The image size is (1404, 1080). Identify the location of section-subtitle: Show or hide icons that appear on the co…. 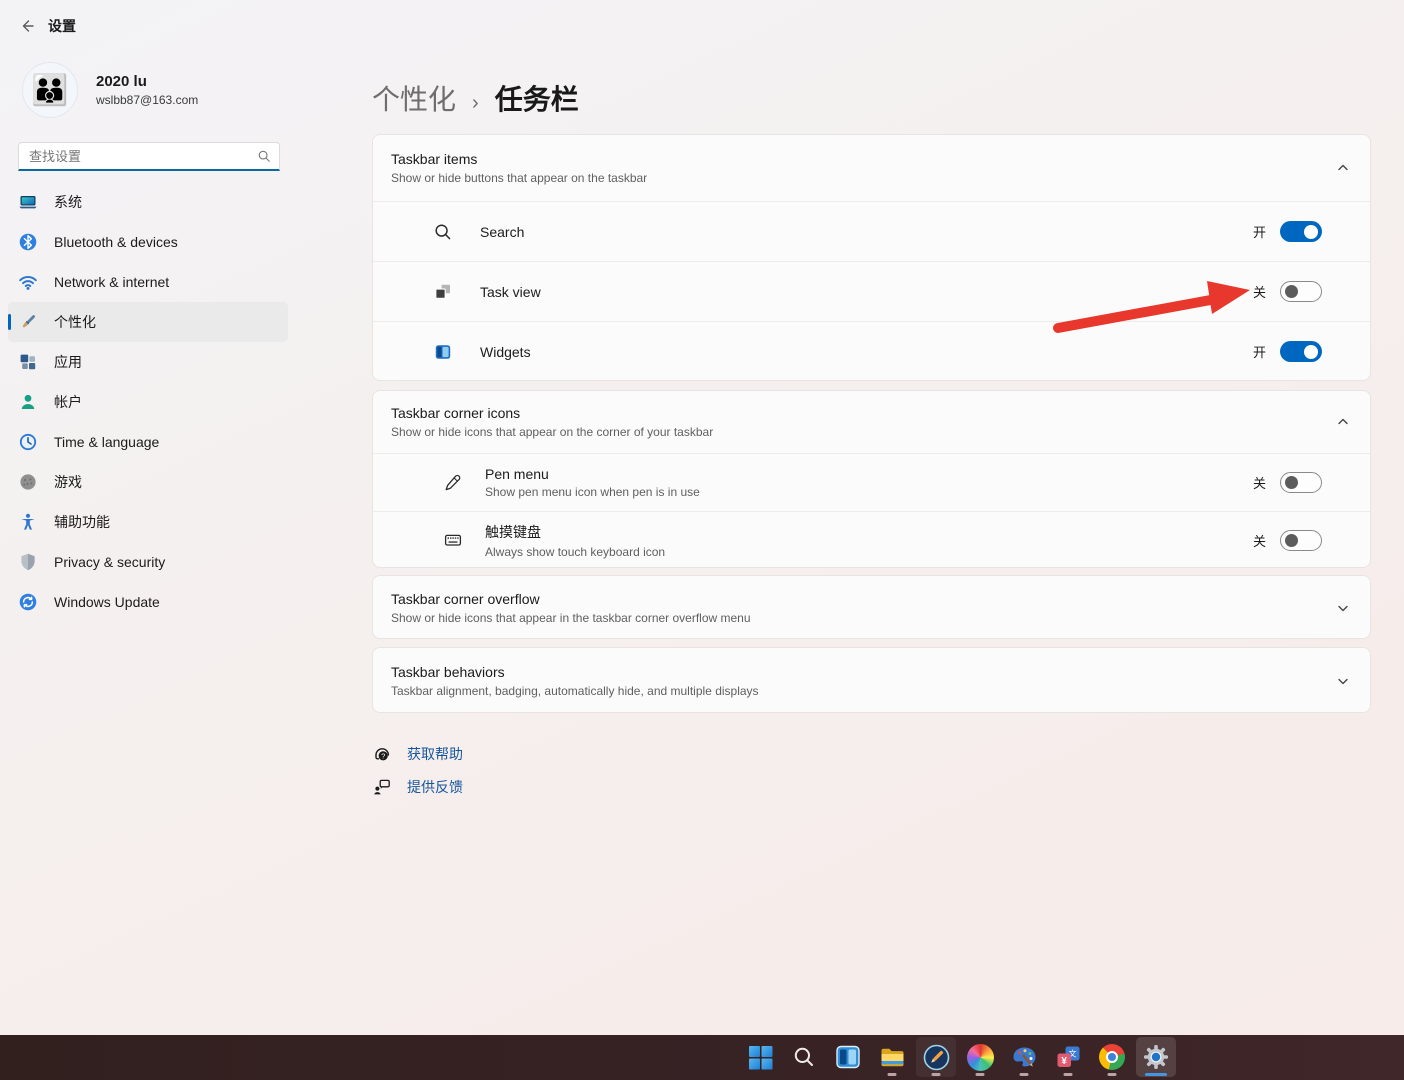
(552, 432).